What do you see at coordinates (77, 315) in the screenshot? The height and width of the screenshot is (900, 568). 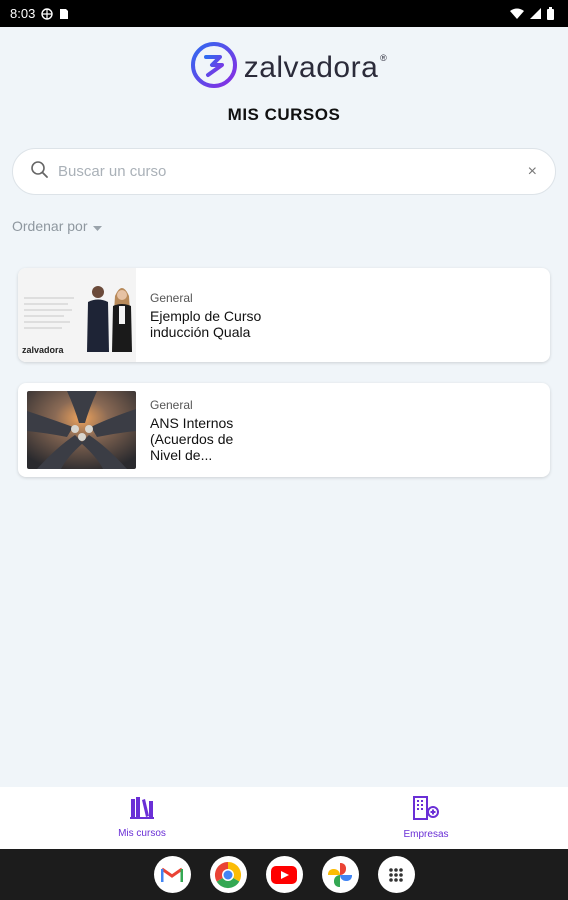 I see `course-thumbnail: zalvadora` at bounding box center [77, 315].